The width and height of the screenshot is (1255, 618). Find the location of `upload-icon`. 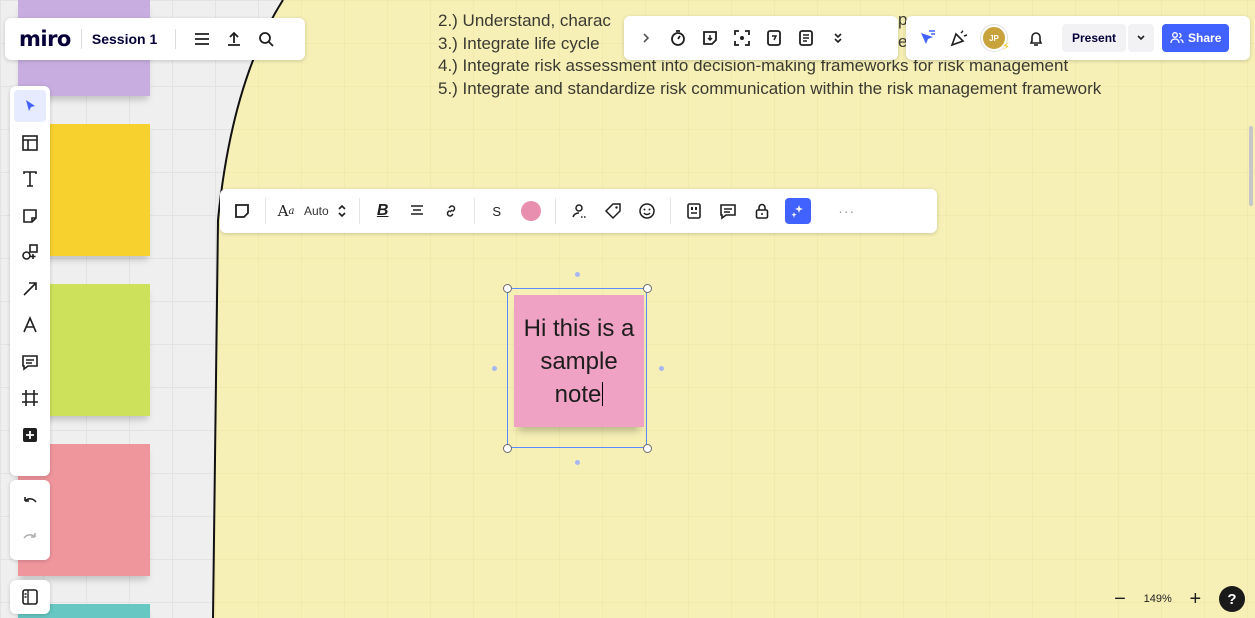

upload-icon is located at coordinates (234, 39).